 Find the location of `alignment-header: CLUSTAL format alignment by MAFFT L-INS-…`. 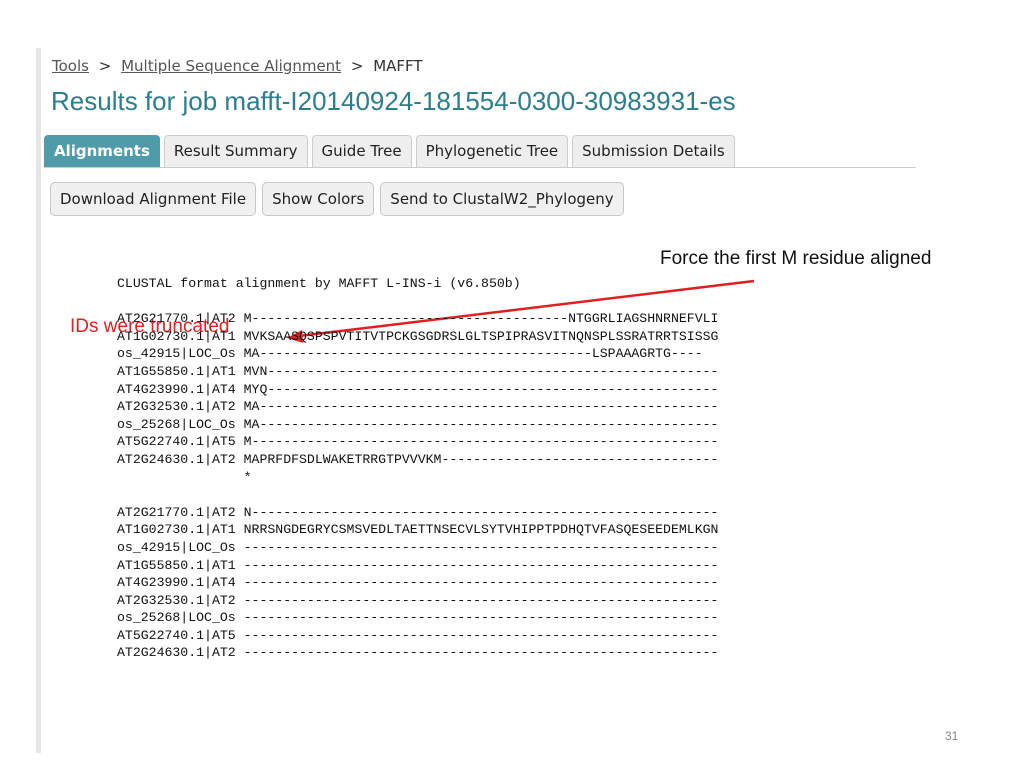

alignment-header: CLUSTAL format alignment by MAFFT L-INS-… is located at coordinates (319, 283).